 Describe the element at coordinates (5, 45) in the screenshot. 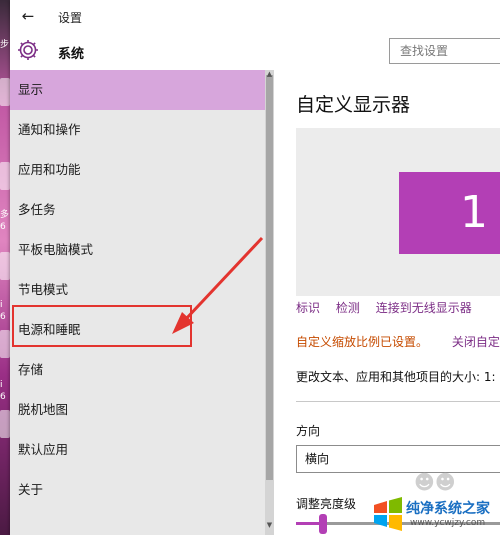

I see `desktop-label: 步` at that location.